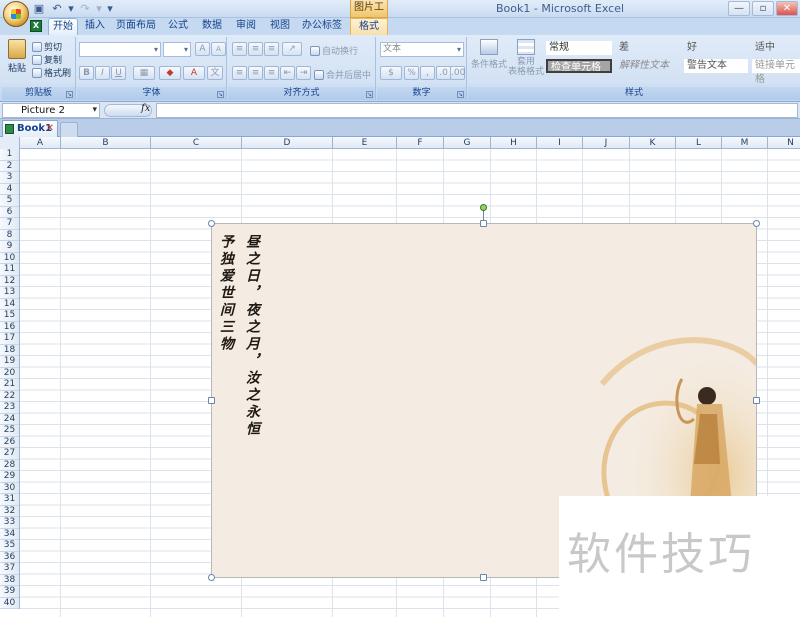 The image size is (800, 617). What do you see at coordinates (16, 14) in the screenshot?
I see `office-button` at bounding box center [16, 14].